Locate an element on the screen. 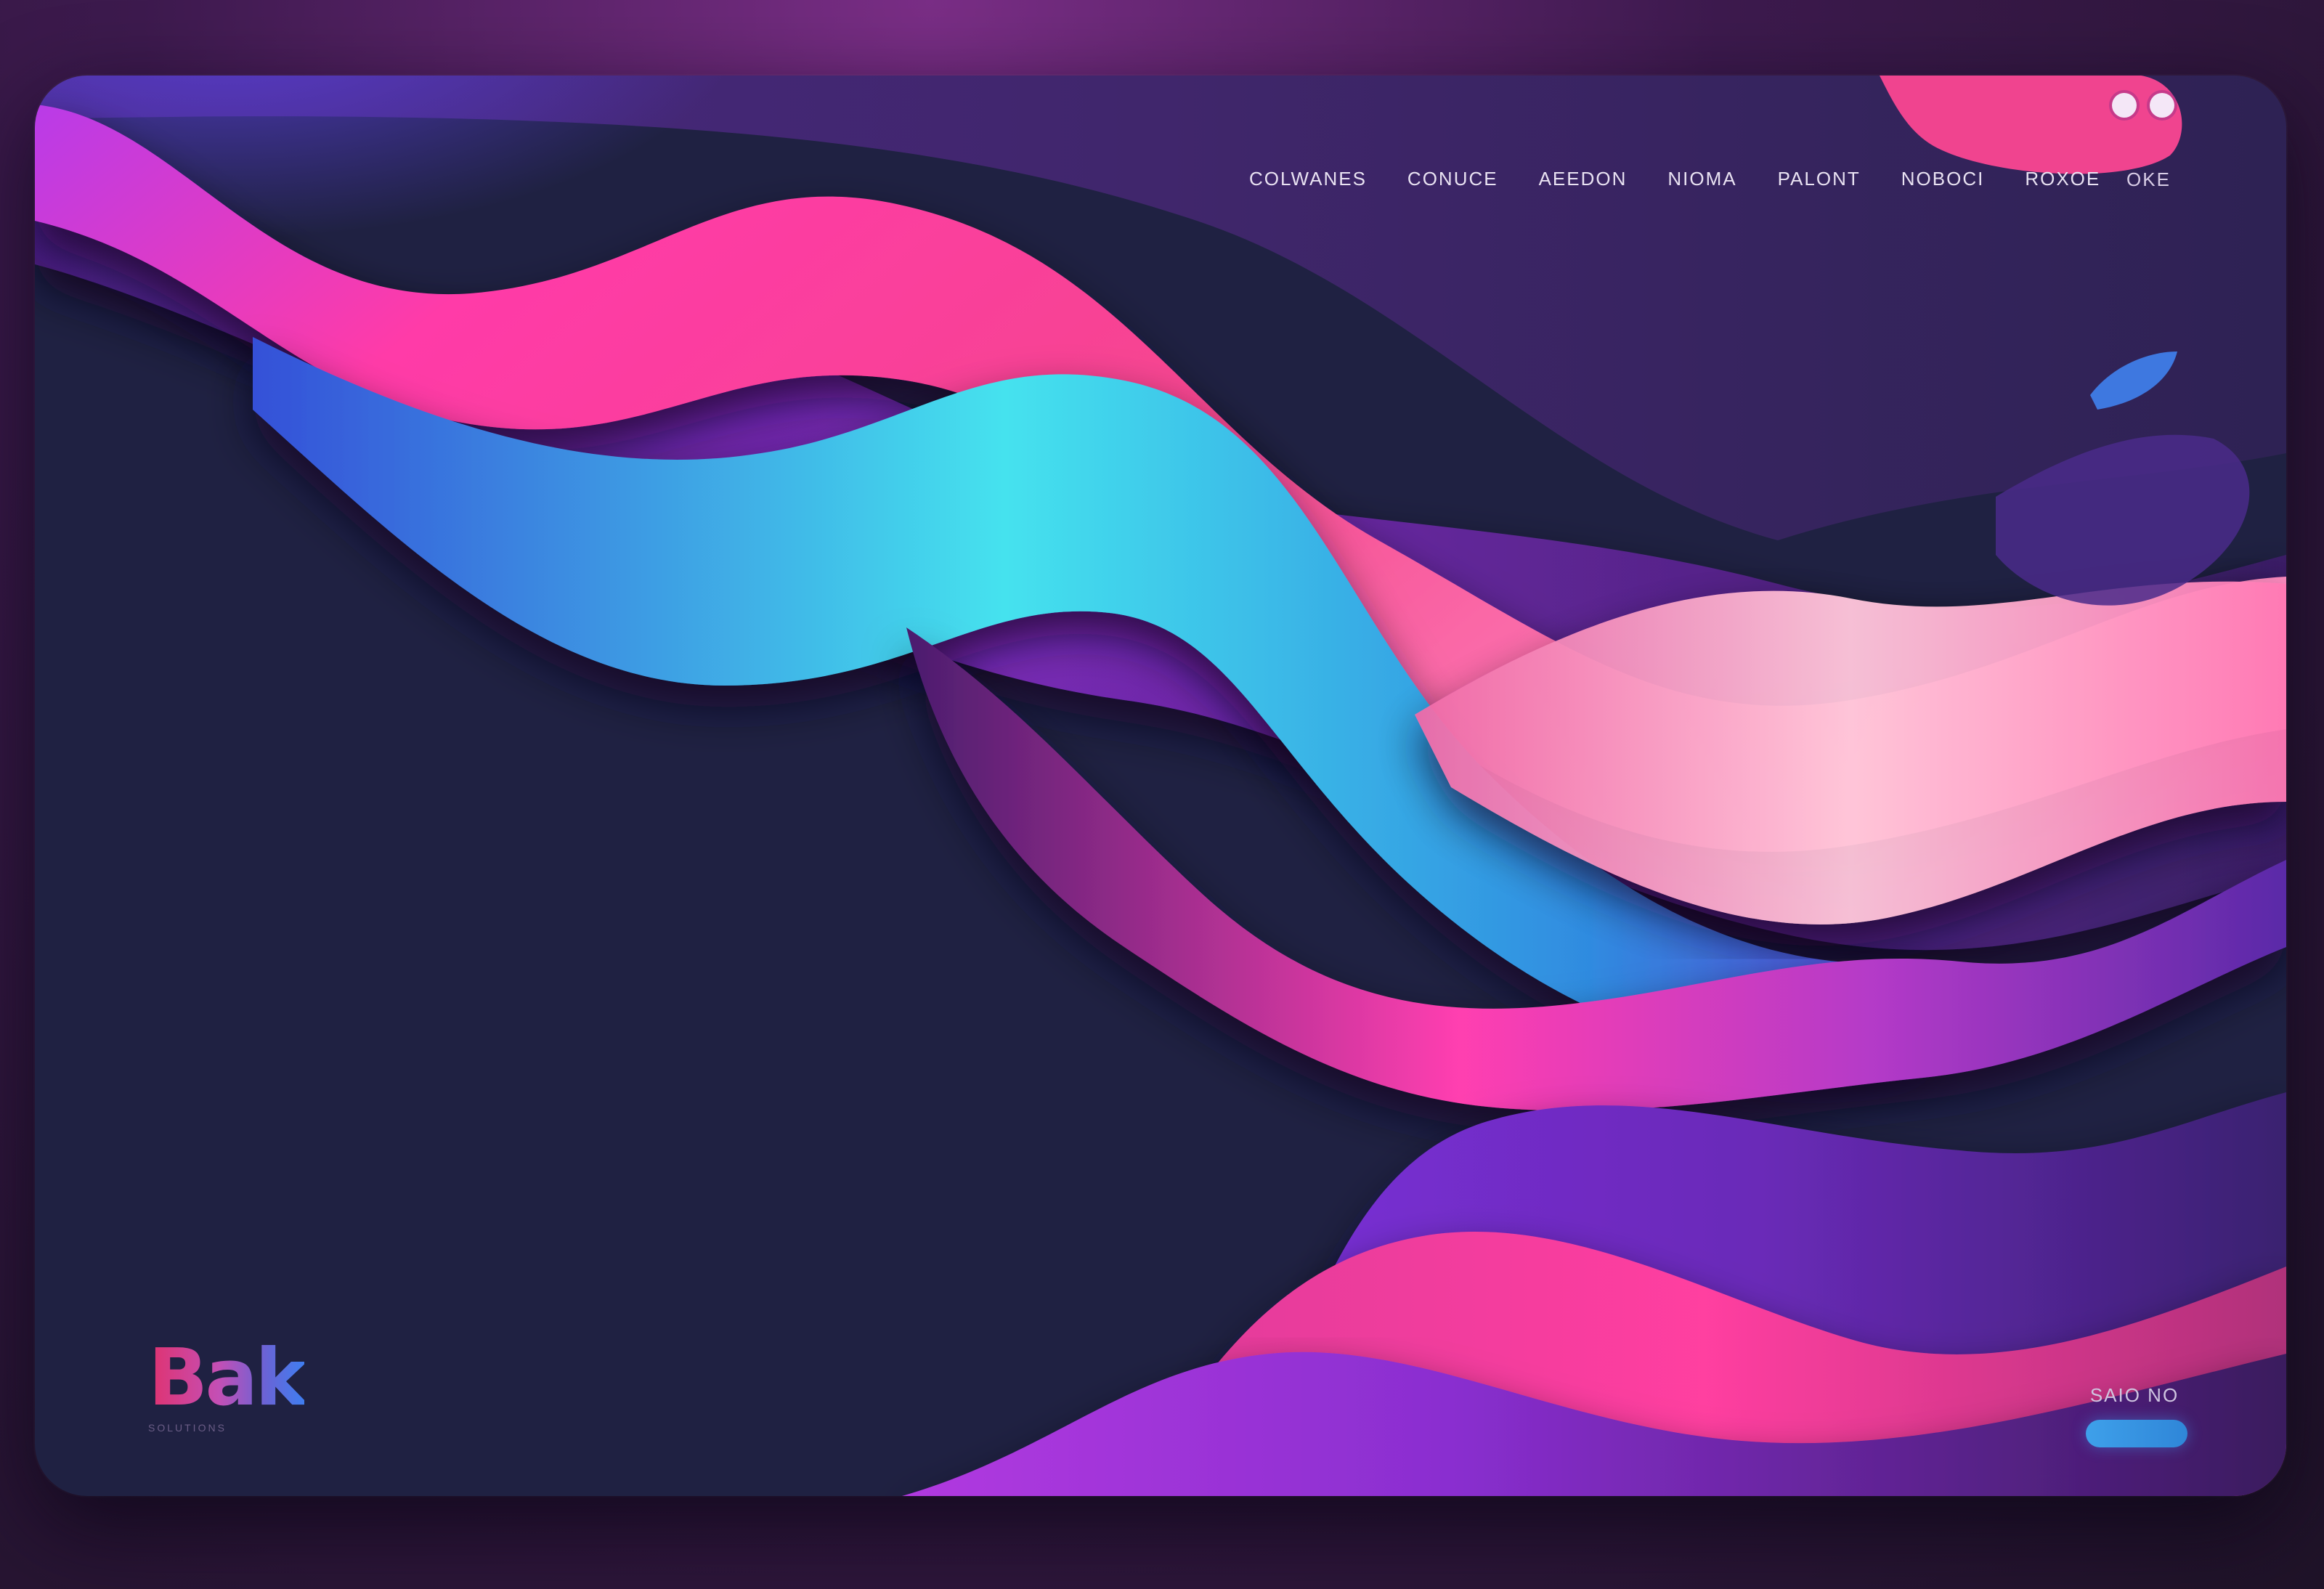  nav-extra-link: OKE is located at coordinates (2148, 179).